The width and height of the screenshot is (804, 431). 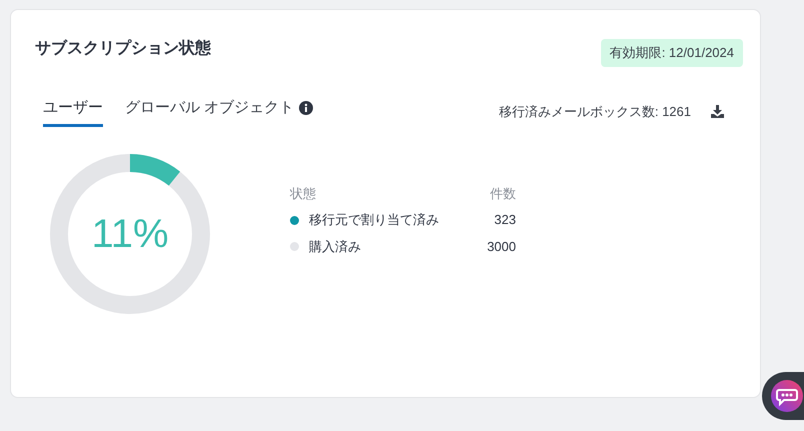 What do you see at coordinates (503, 193) in the screenshot?
I see `column-header: 件数` at bounding box center [503, 193].